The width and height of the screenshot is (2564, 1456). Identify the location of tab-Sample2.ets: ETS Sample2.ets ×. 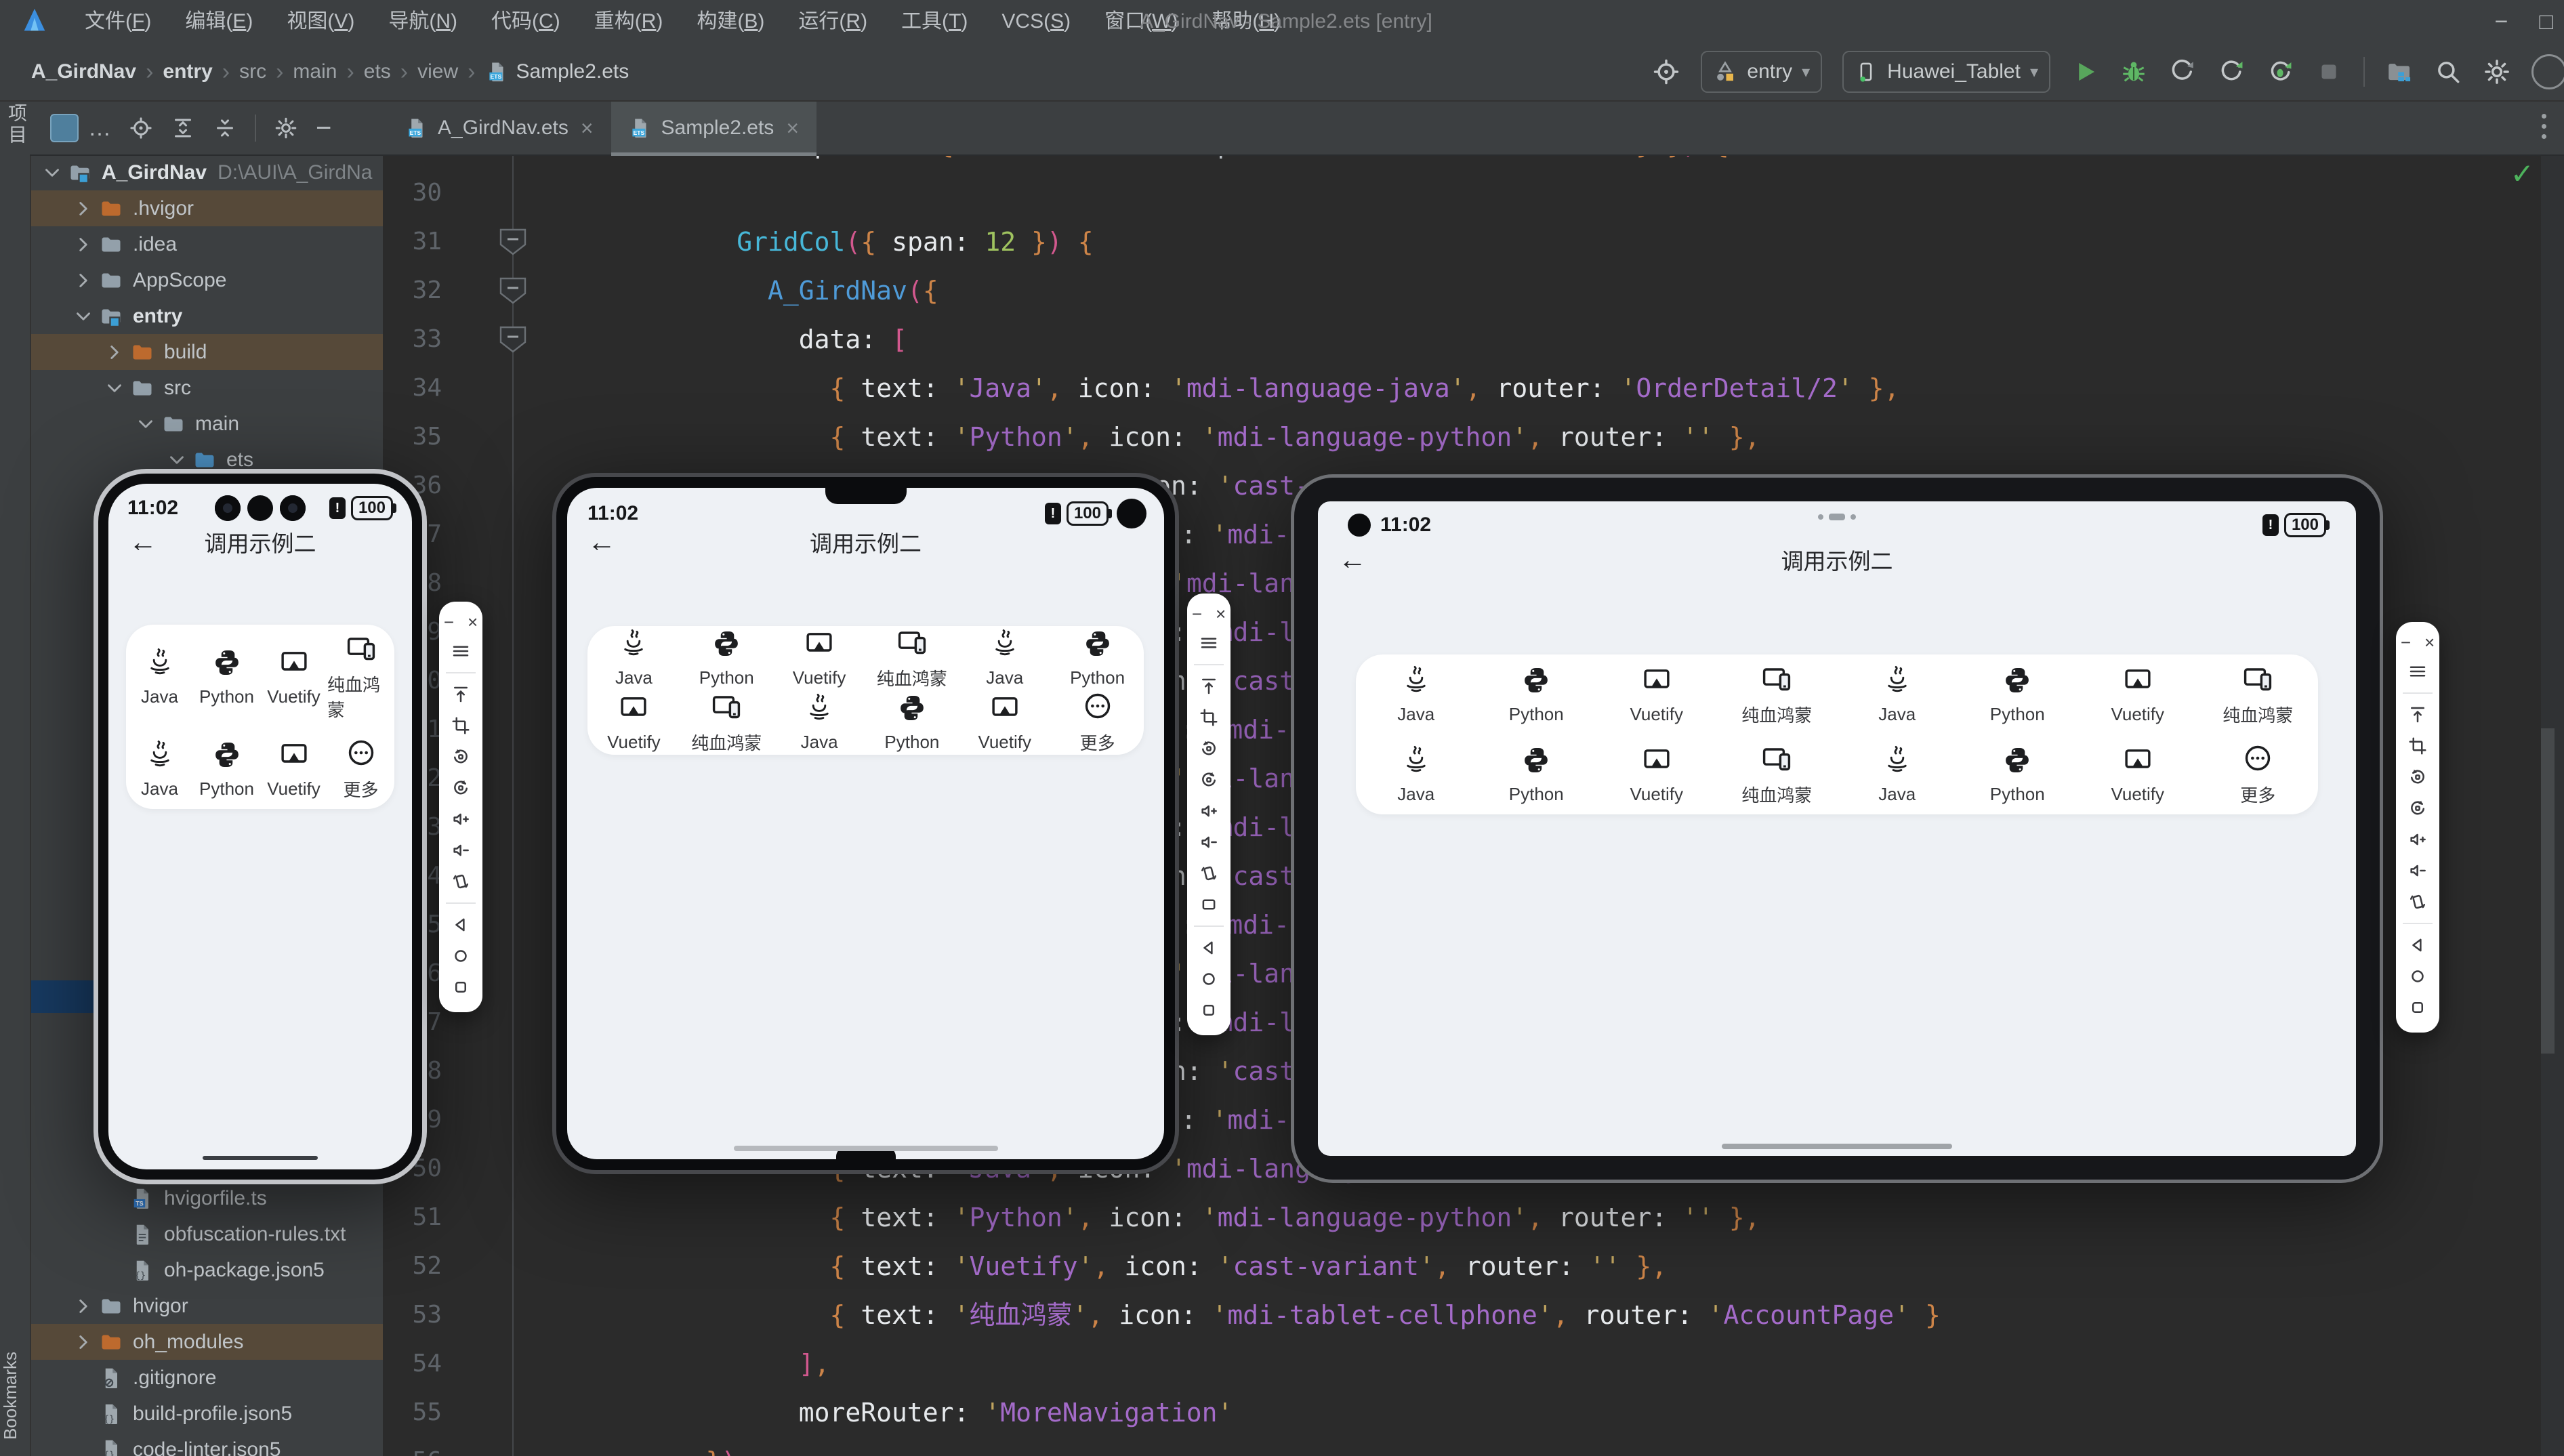
(714, 129).